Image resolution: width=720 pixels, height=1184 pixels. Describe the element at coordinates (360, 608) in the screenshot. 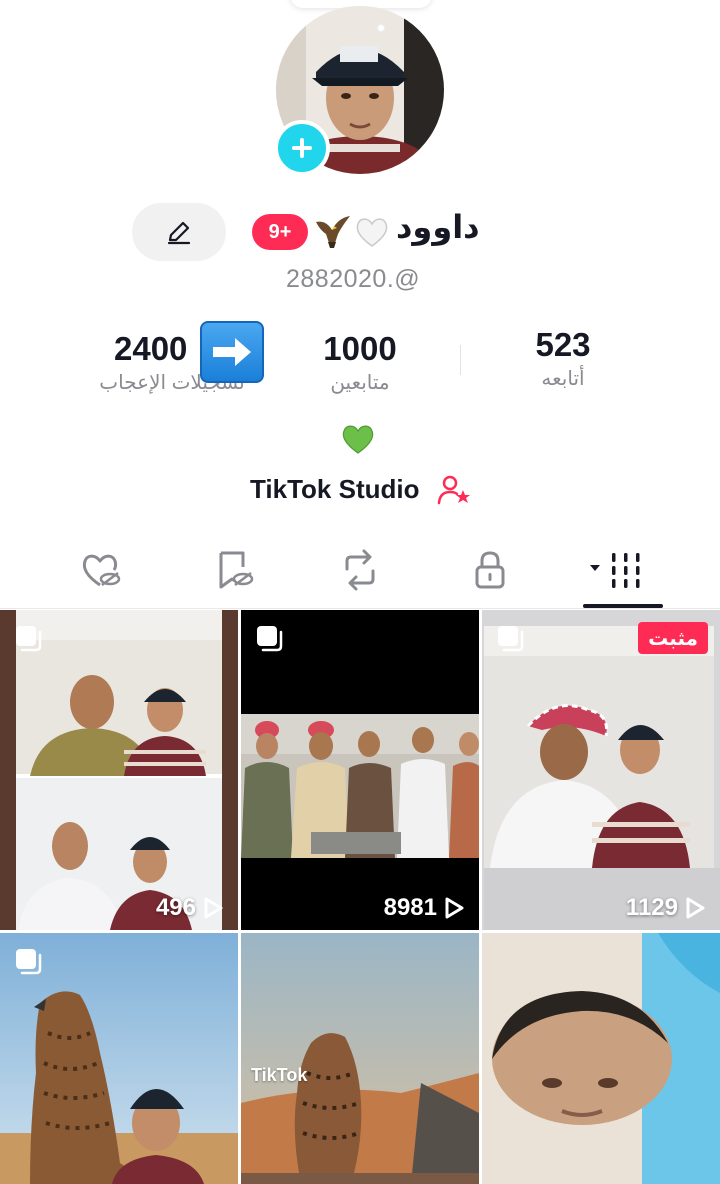

I see `grid-top-divider` at that location.